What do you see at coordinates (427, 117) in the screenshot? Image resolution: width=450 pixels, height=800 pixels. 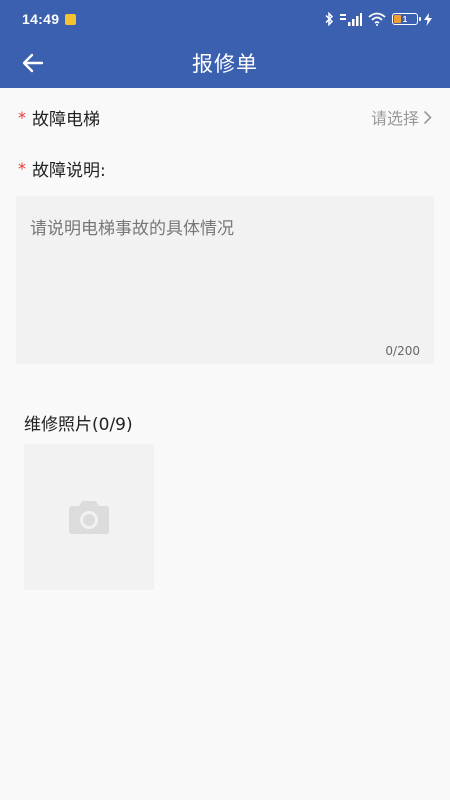 I see `chevron-right-icon` at bounding box center [427, 117].